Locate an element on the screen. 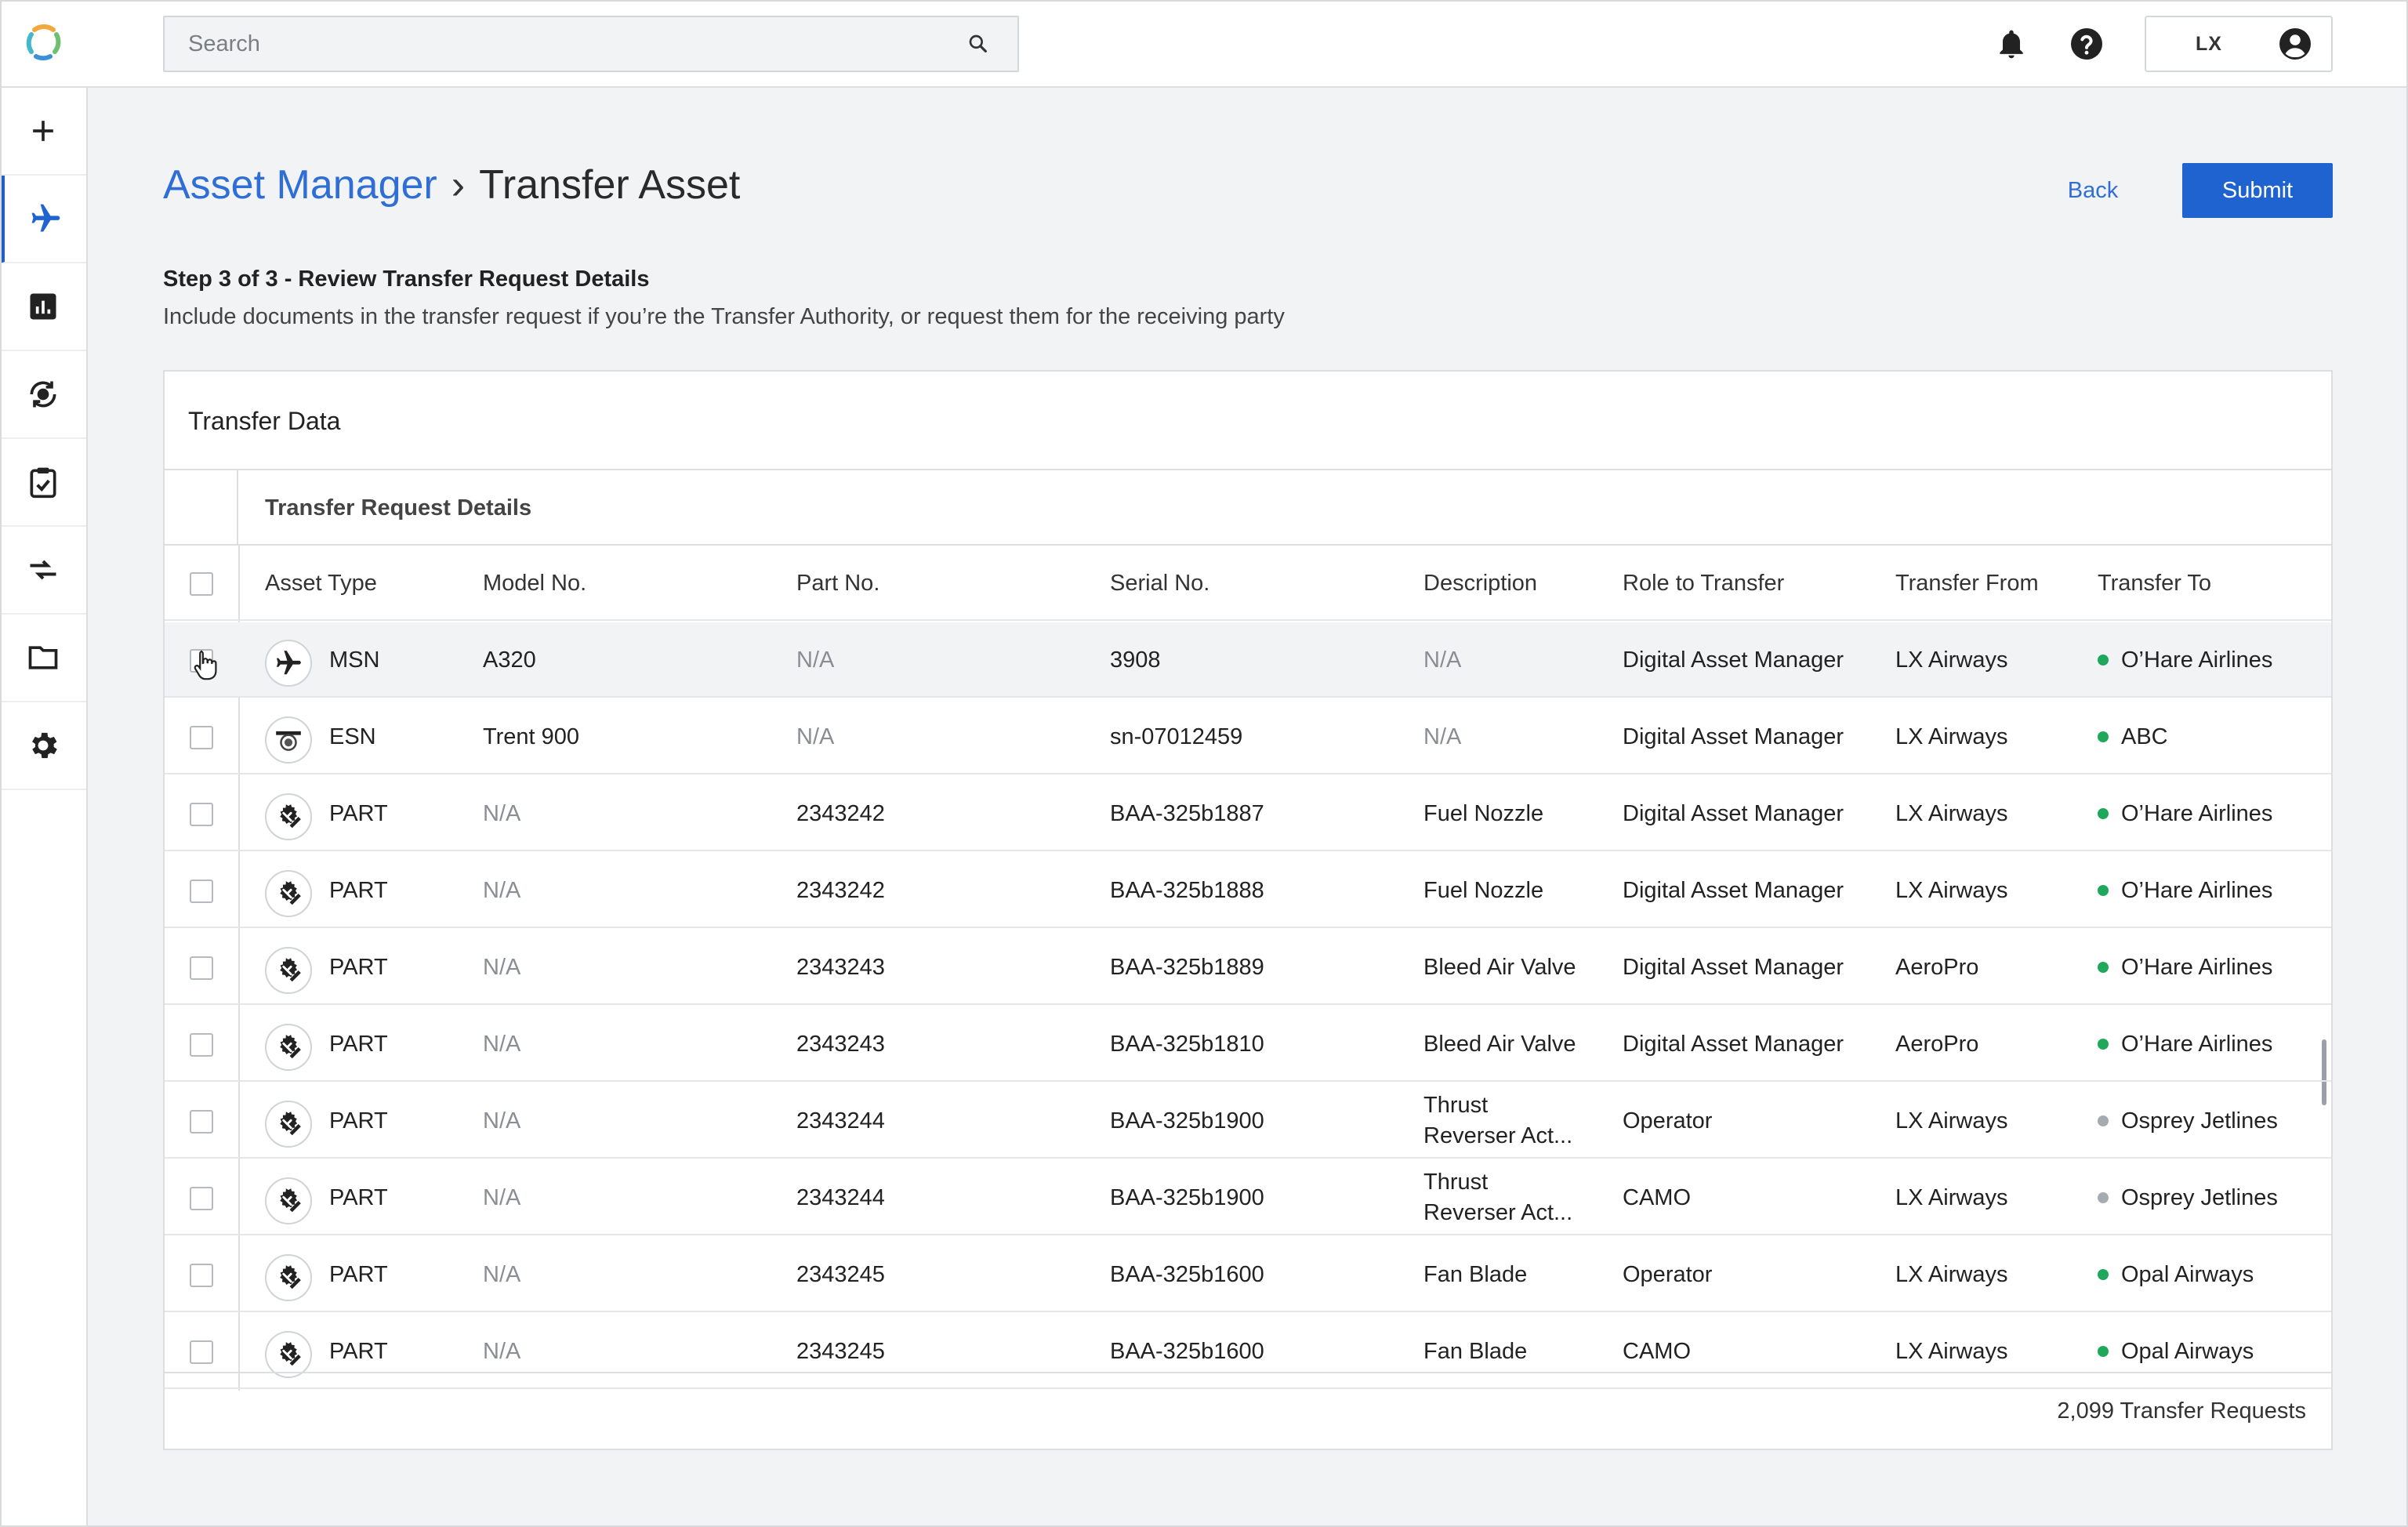  search-box is located at coordinates (591, 44).